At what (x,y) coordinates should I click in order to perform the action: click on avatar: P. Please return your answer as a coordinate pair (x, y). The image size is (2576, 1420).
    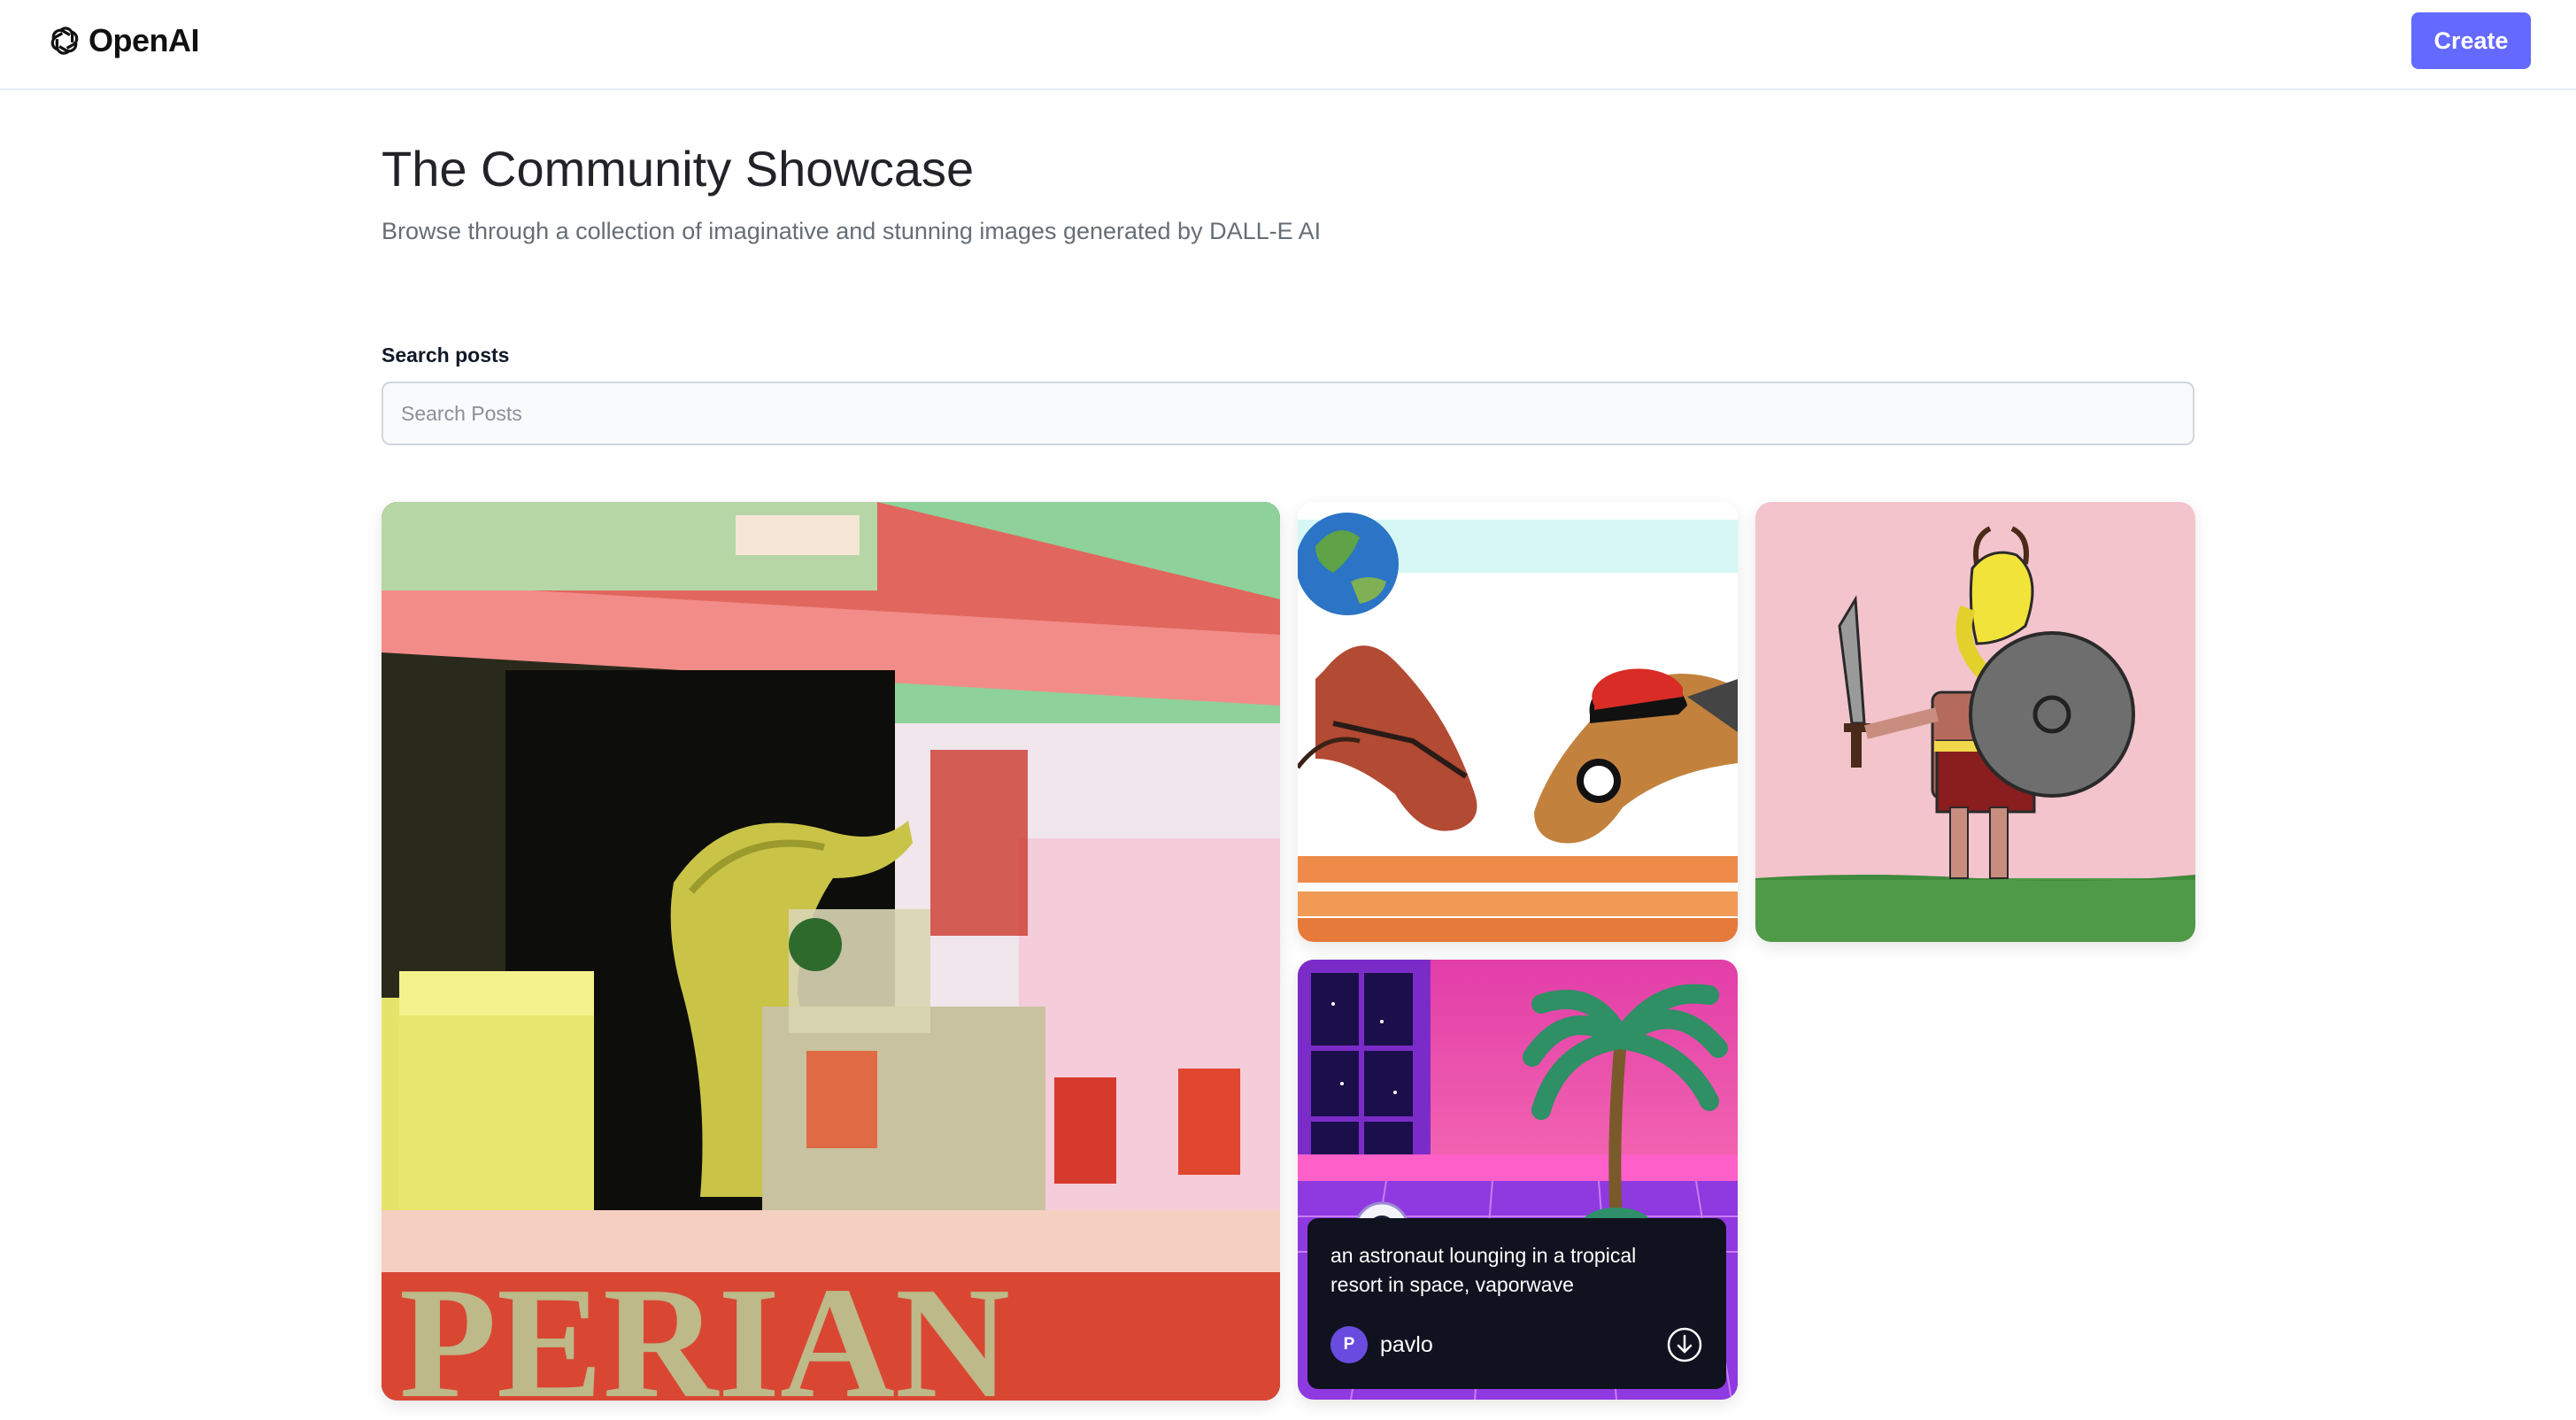
    Looking at the image, I should click on (1349, 1344).